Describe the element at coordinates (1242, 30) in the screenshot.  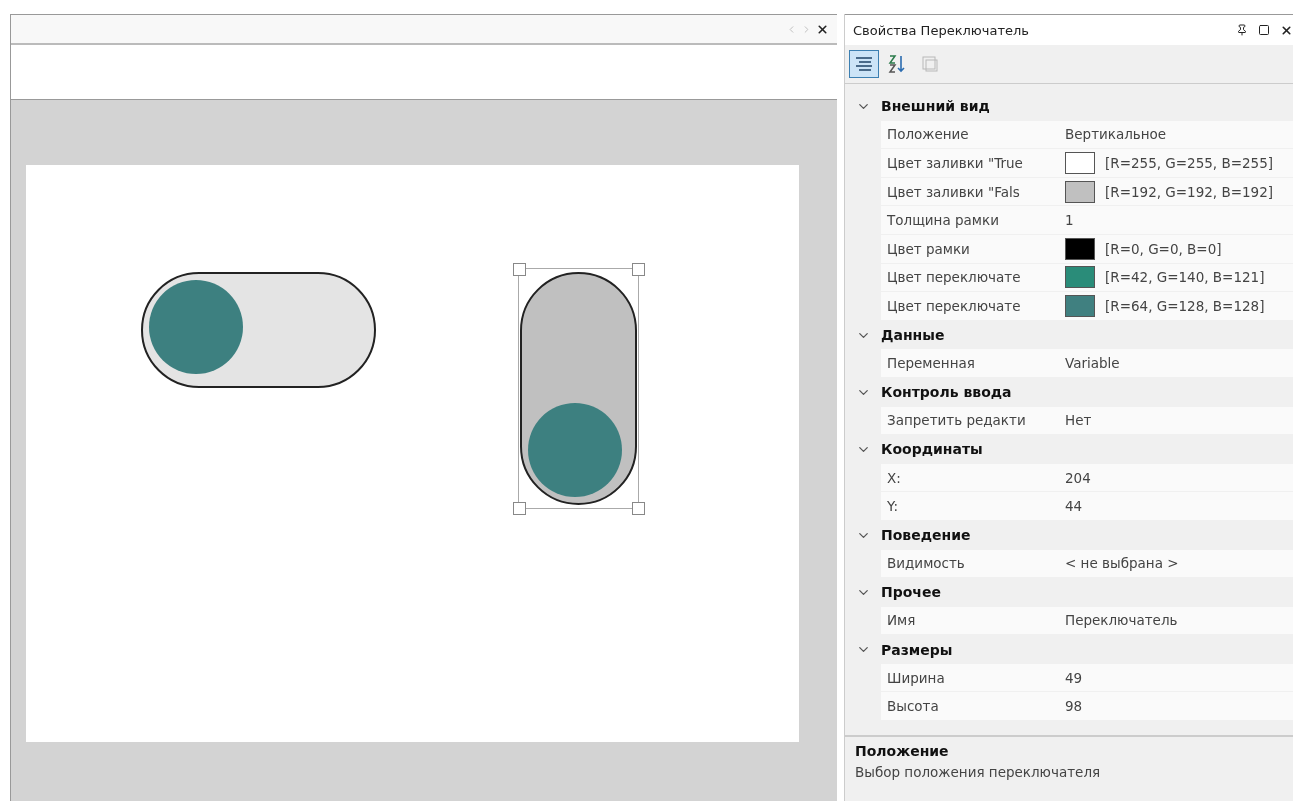
I see `pin-button` at that location.